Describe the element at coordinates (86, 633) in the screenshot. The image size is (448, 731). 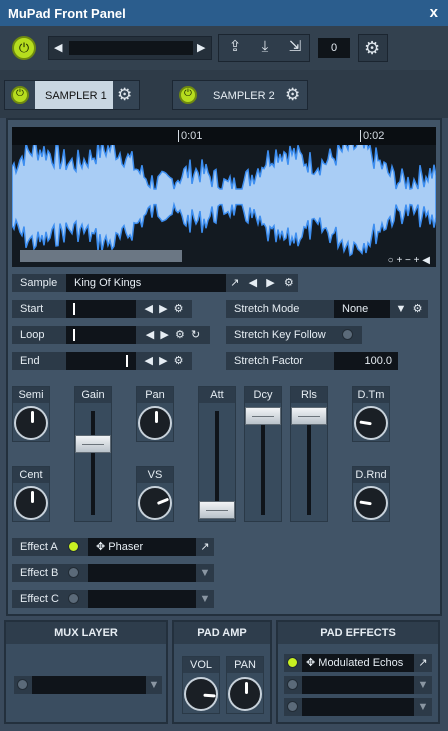
I see `mux-layer-title: MUX LAYER` at that location.